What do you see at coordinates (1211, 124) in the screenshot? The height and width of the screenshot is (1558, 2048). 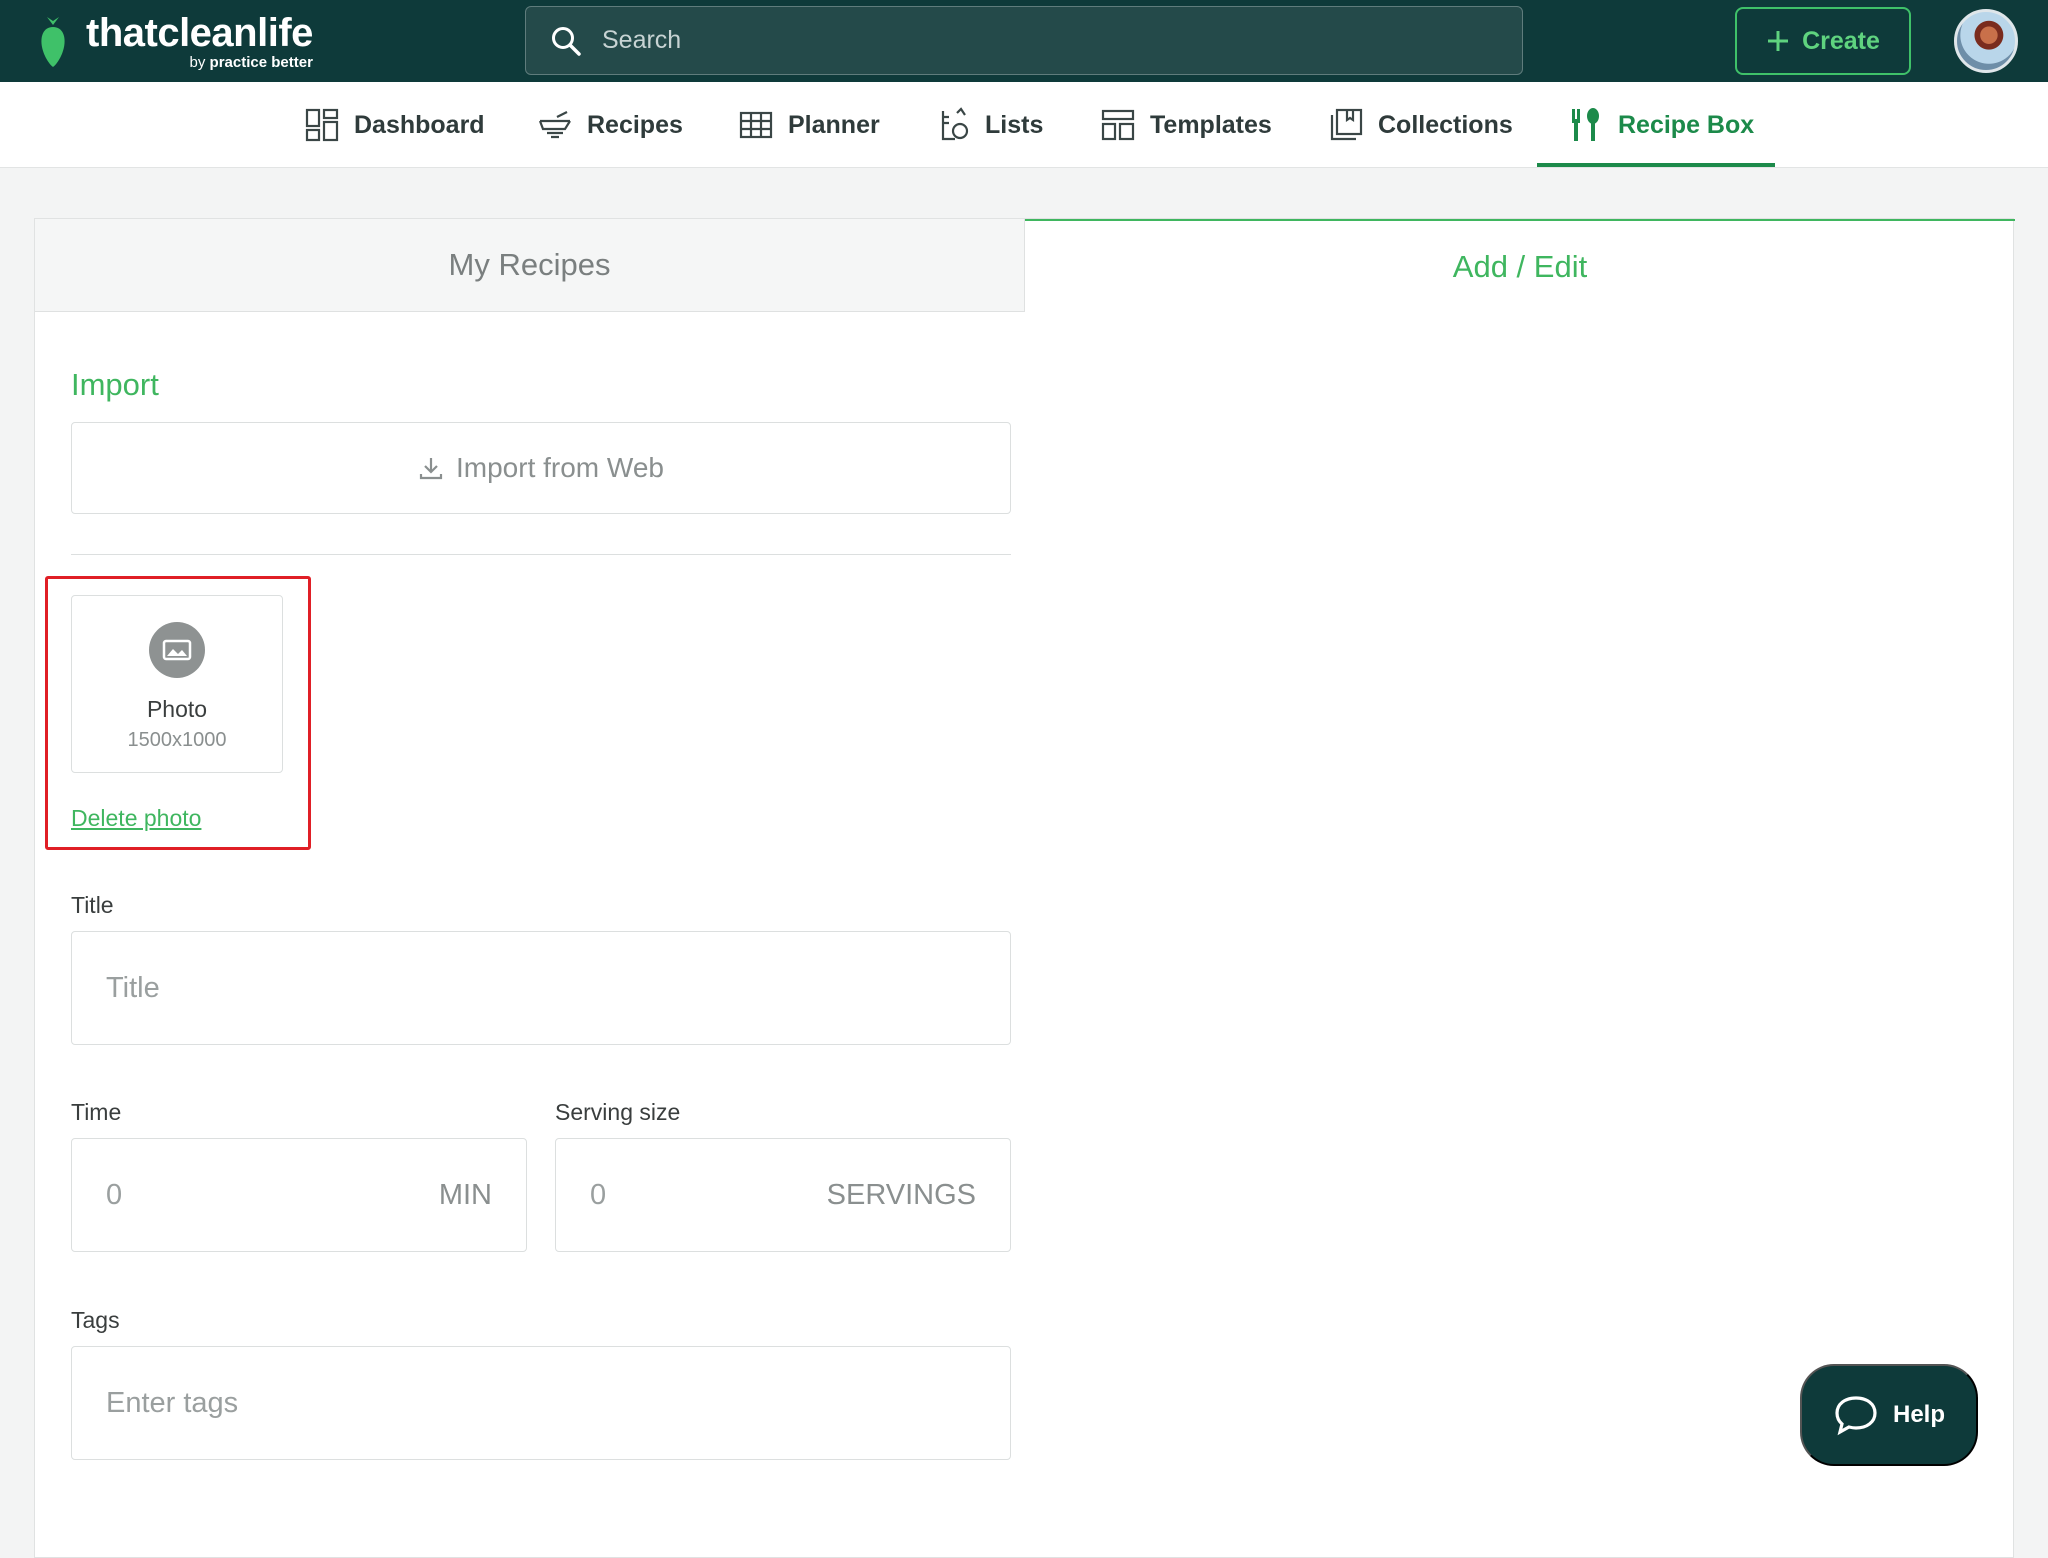 I see `nav-label-templates: Templates` at bounding box center [1211, 124].